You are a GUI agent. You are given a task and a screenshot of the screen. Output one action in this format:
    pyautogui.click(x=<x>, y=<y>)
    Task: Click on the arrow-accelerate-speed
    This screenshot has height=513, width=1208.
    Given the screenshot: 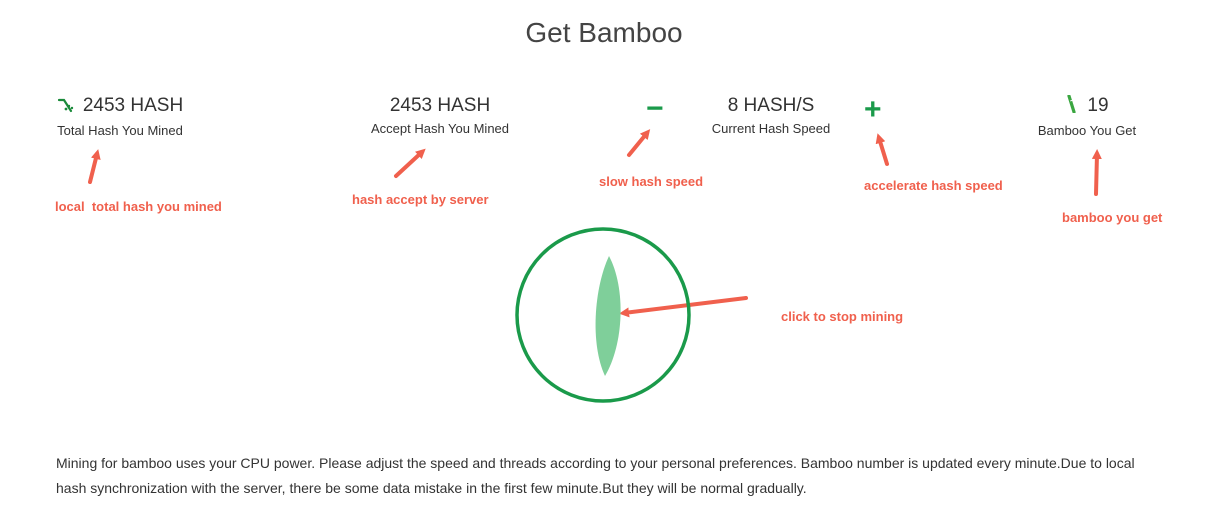 What is the action you would take?
    pyautogui.click(x=882, y=149)
    